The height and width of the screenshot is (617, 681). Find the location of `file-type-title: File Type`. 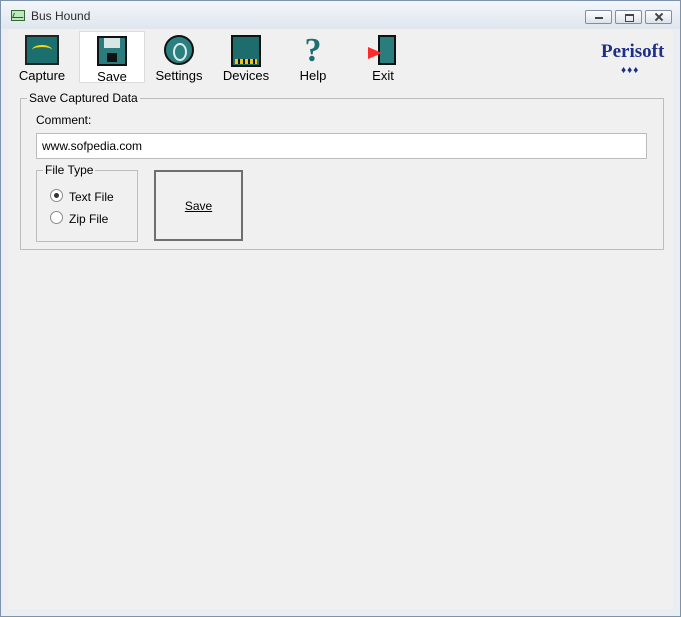

file-type-title: File Type is located at coordinates (69, 170).